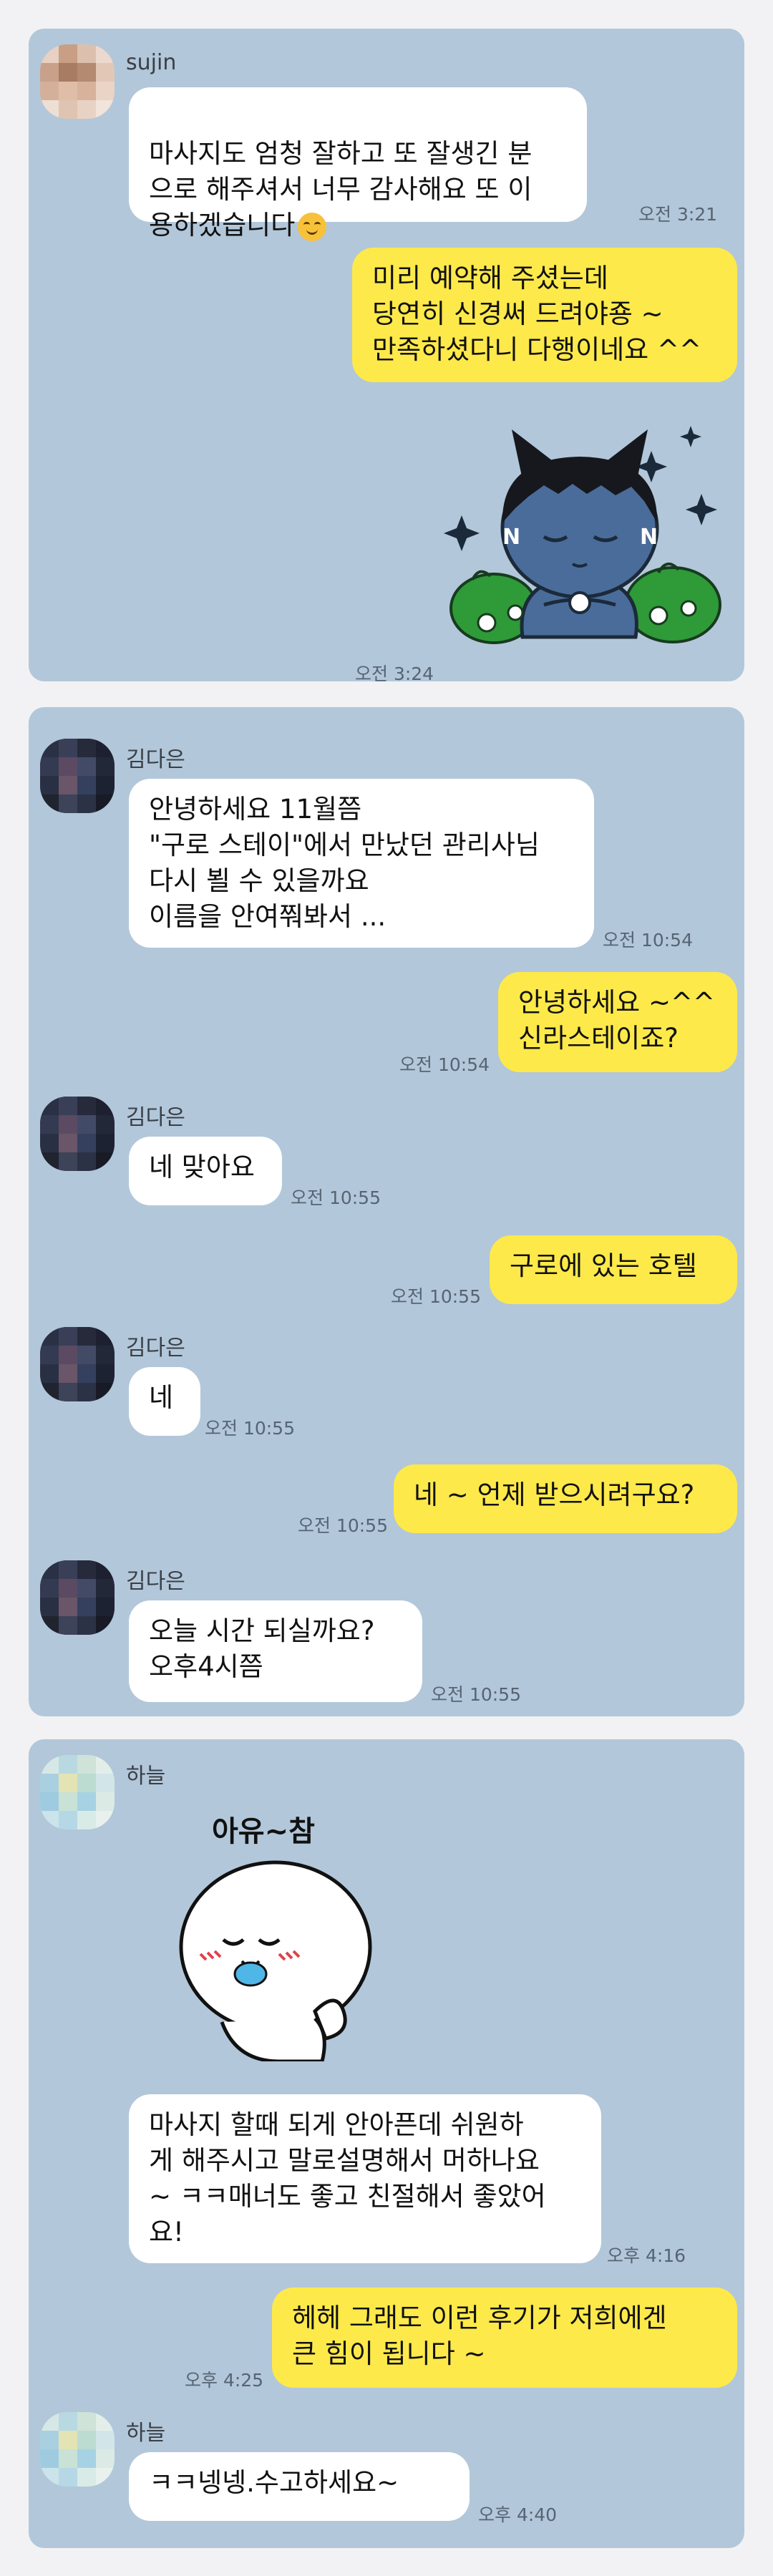 Image resolution: width=773 pixels, height=2576 pixels. I want to click on message-time: 오후 4:25, so click(225, 2380).